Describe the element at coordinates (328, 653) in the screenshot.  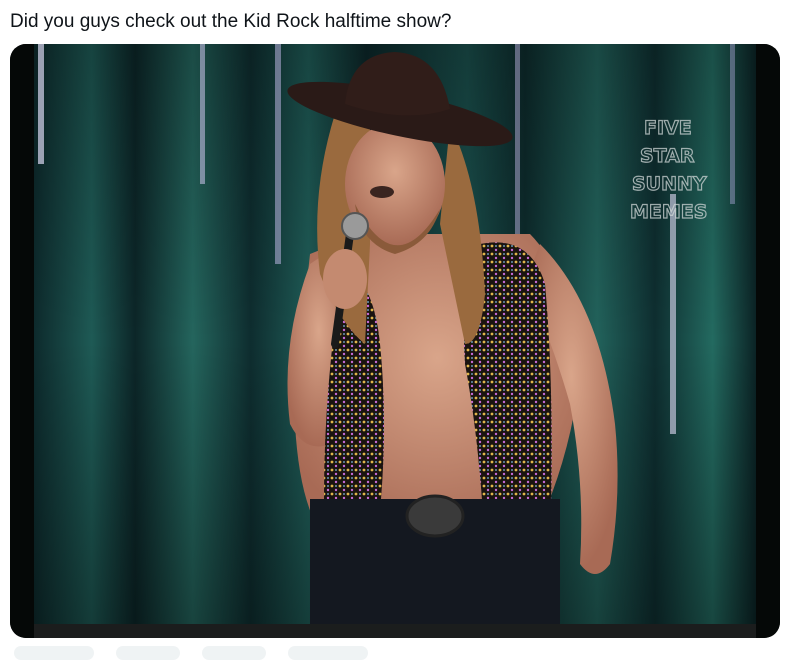
I see `views-icon` at that location.